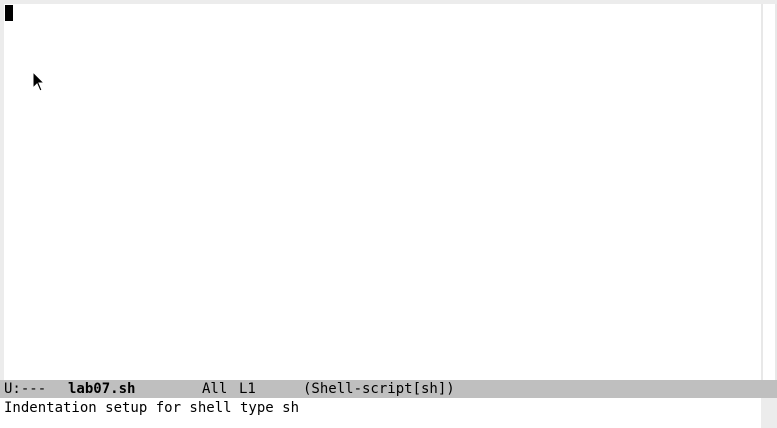 The height and width of the screenshot is (428, 777). What do you see at coordinates (101, 389) in the screenshot?
I see `mode-line-buffer-name: lab07.sh` at bounding box center [101, 389].